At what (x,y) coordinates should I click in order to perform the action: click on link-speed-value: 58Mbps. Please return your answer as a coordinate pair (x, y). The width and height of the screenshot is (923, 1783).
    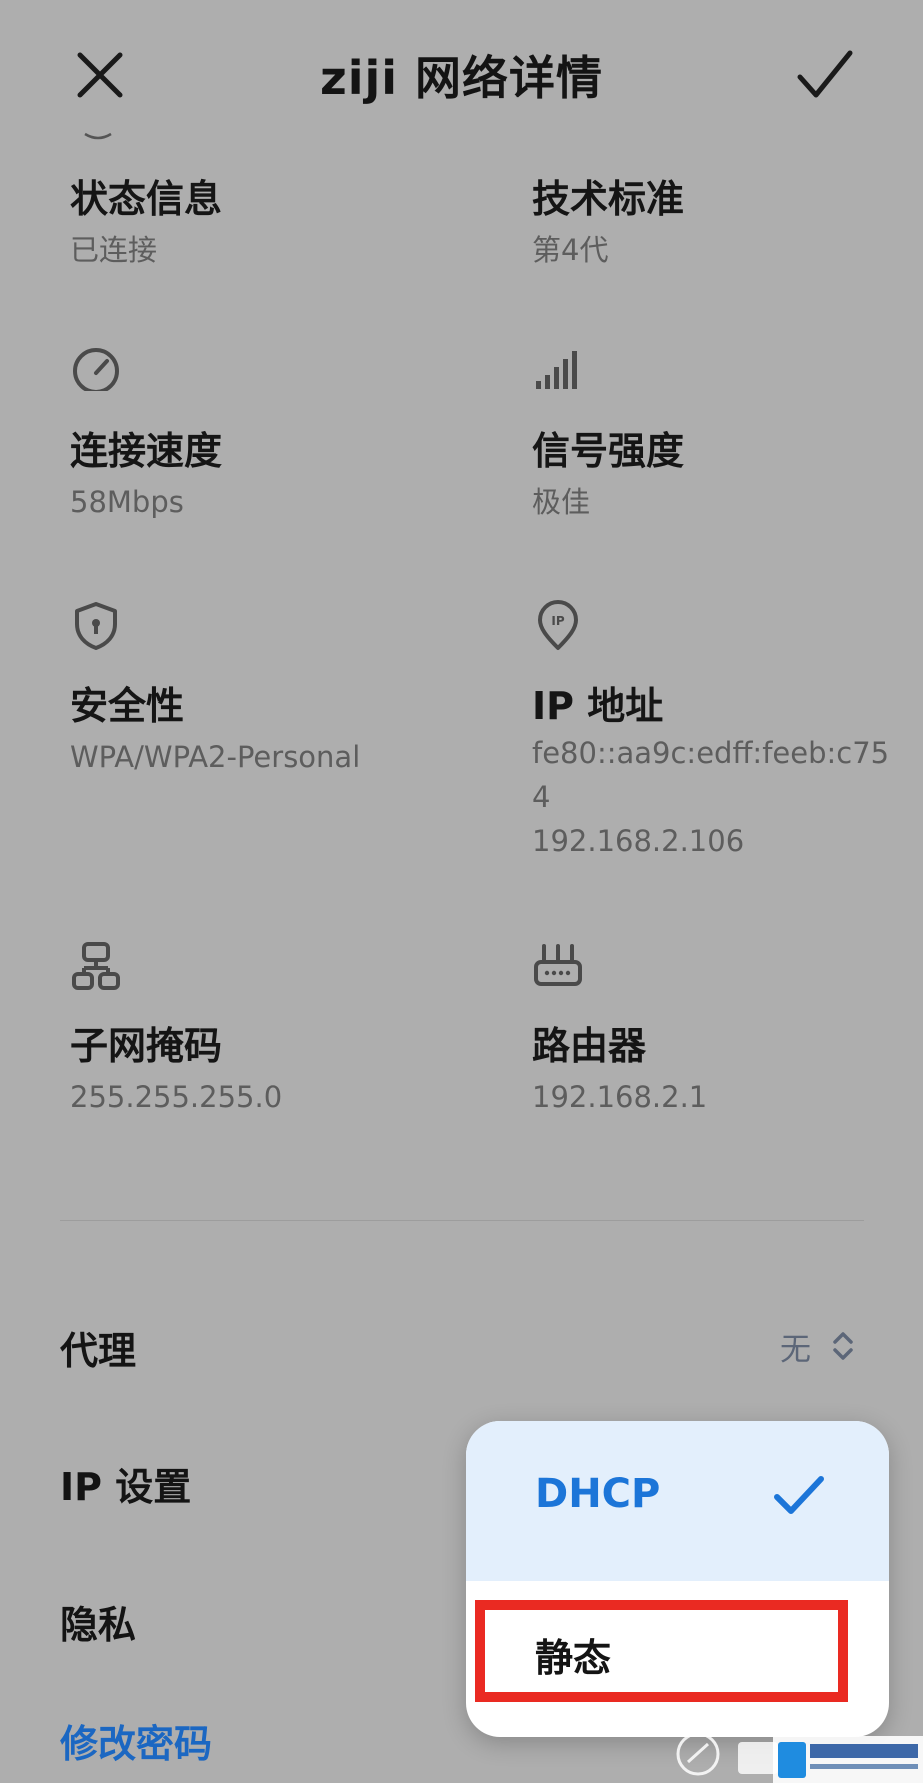
    Looking at the image, I should click on (127, 502).